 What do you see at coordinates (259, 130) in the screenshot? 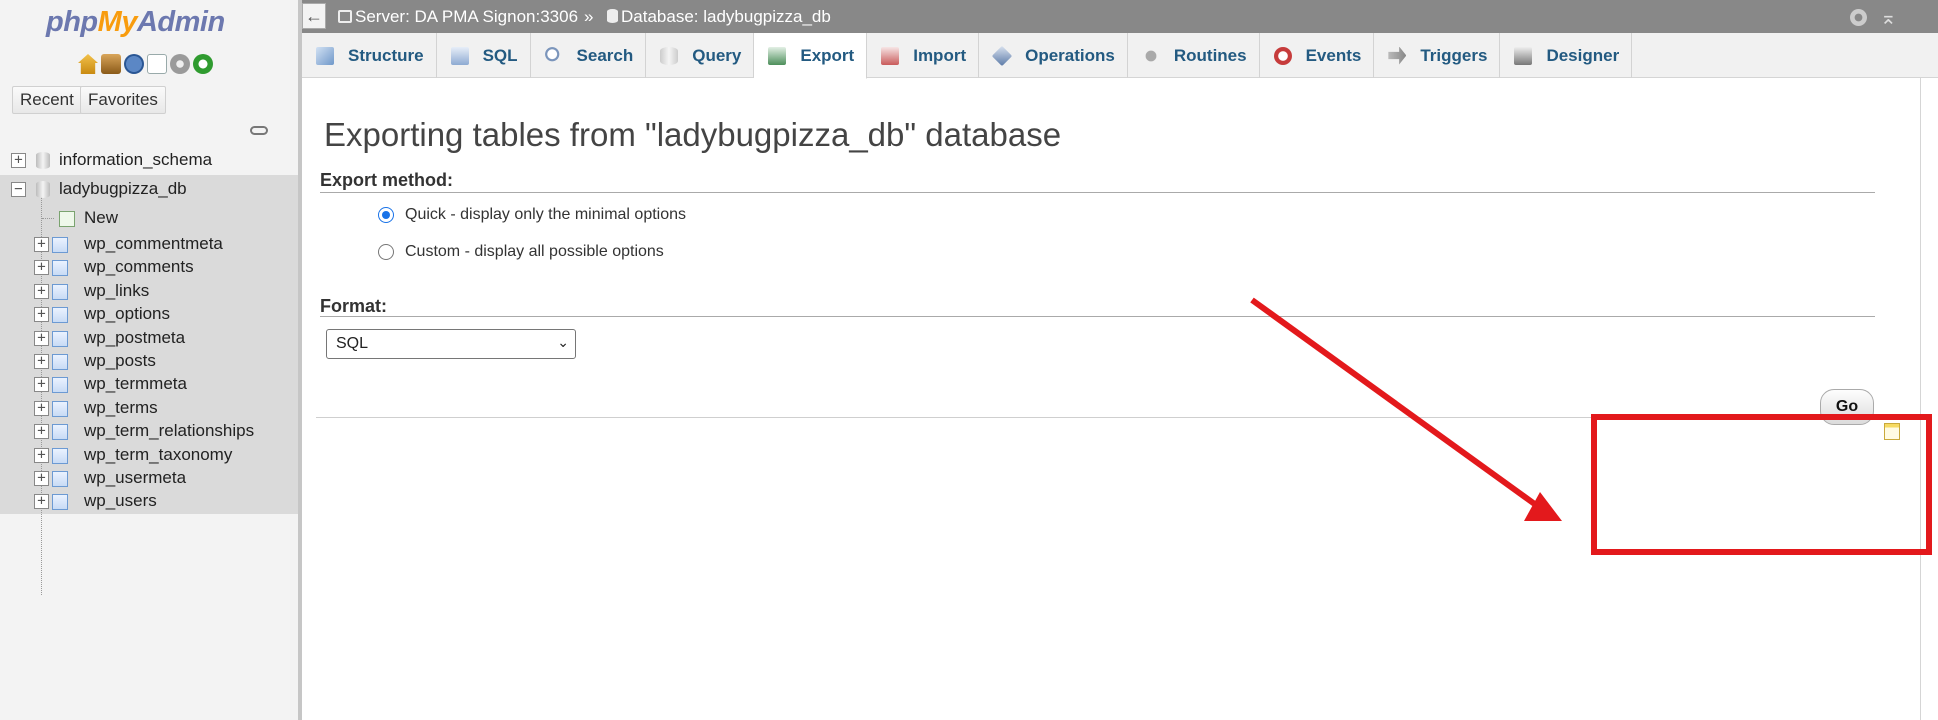
I see `link-icon` at bounding box center [259, 130].